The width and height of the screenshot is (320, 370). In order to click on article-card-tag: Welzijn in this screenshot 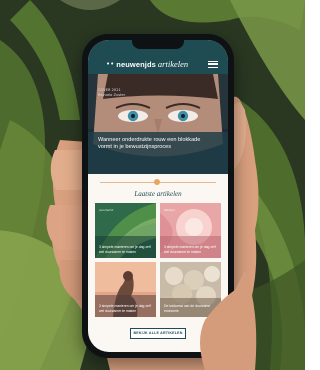, I will do `click(169, 210)`.